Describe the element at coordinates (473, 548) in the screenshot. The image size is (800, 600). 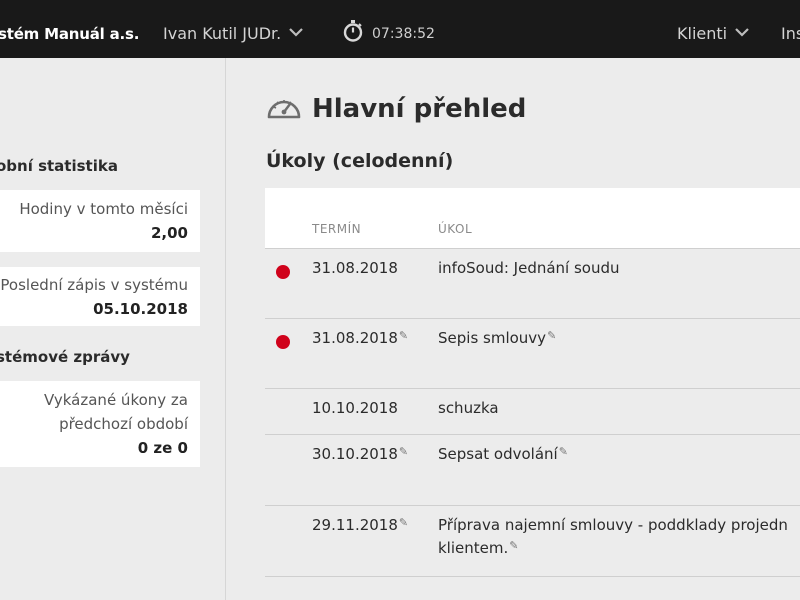
I see `task-name-line2: klientem.` at that location.